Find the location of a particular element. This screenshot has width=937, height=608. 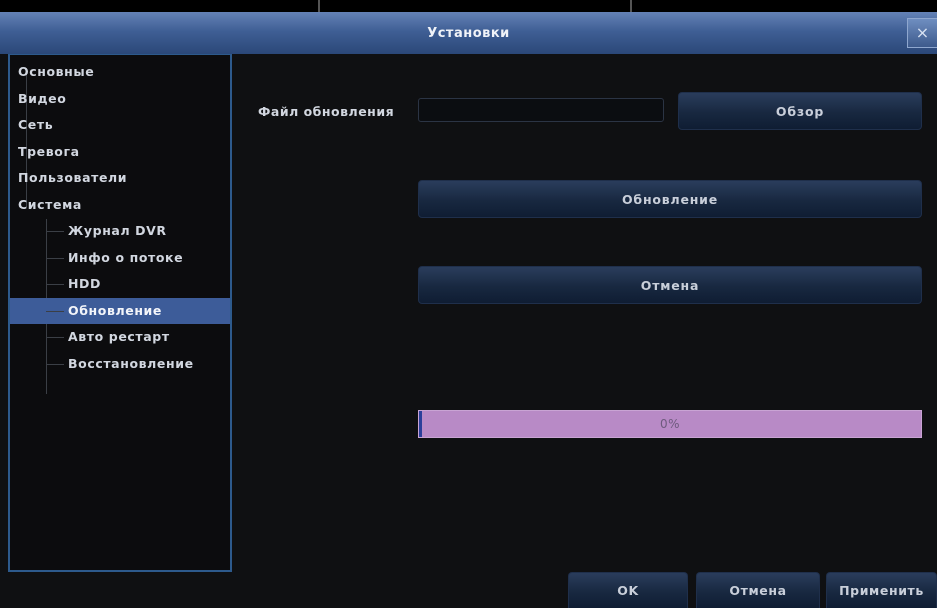

tree-item-label: Обновление is located at coordinates (115, 310).